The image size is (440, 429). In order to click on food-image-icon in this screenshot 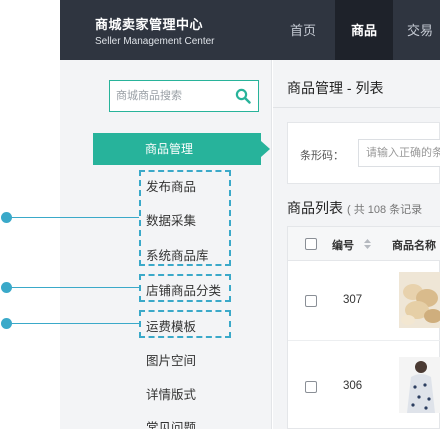, I will do `click(419, 300)`.